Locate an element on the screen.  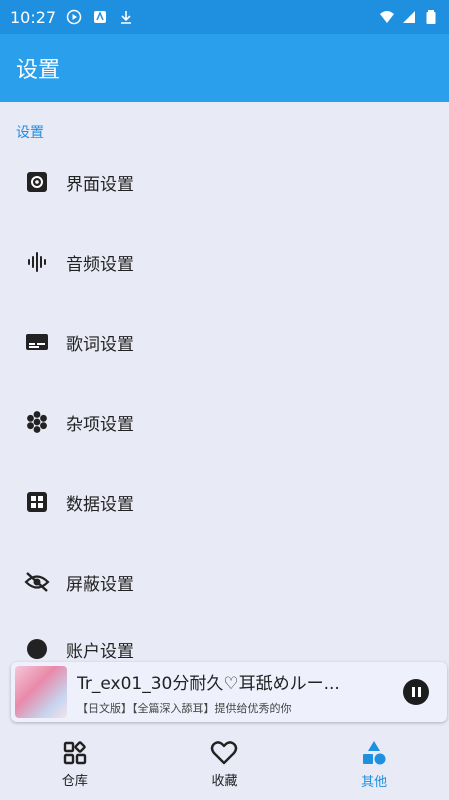
account-icon is located at coordinates (37, 649).